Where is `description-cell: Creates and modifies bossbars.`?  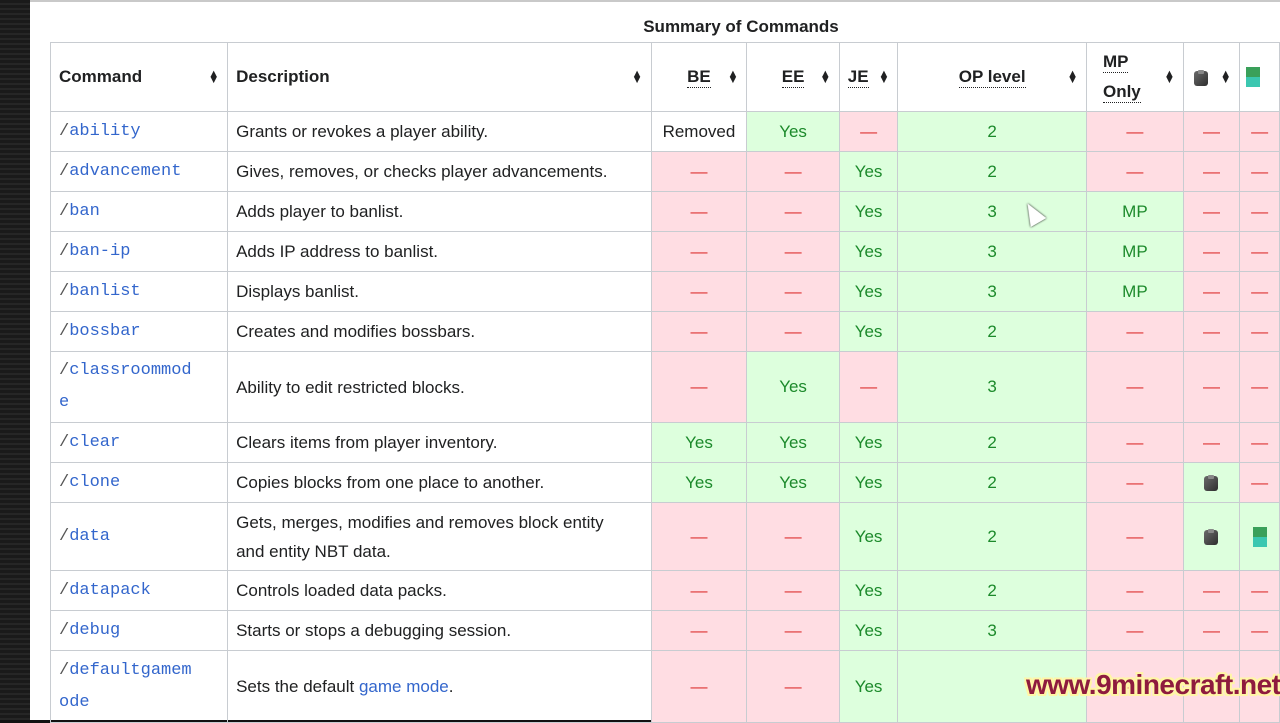
description-cell: Creates and modifies bossbars. is located at coordinates (439, 331).